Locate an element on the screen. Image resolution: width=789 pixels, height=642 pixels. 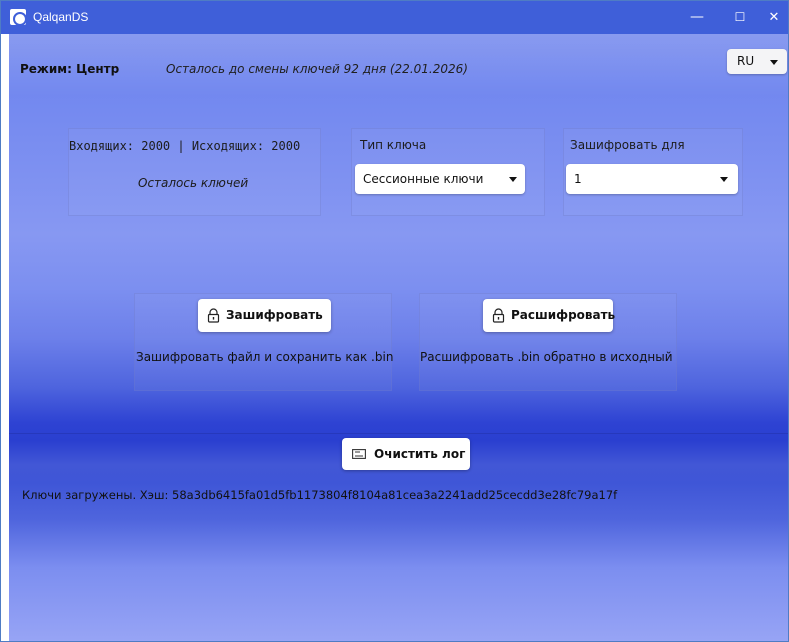
minimize-button: — is located at coordinates (697, 17).